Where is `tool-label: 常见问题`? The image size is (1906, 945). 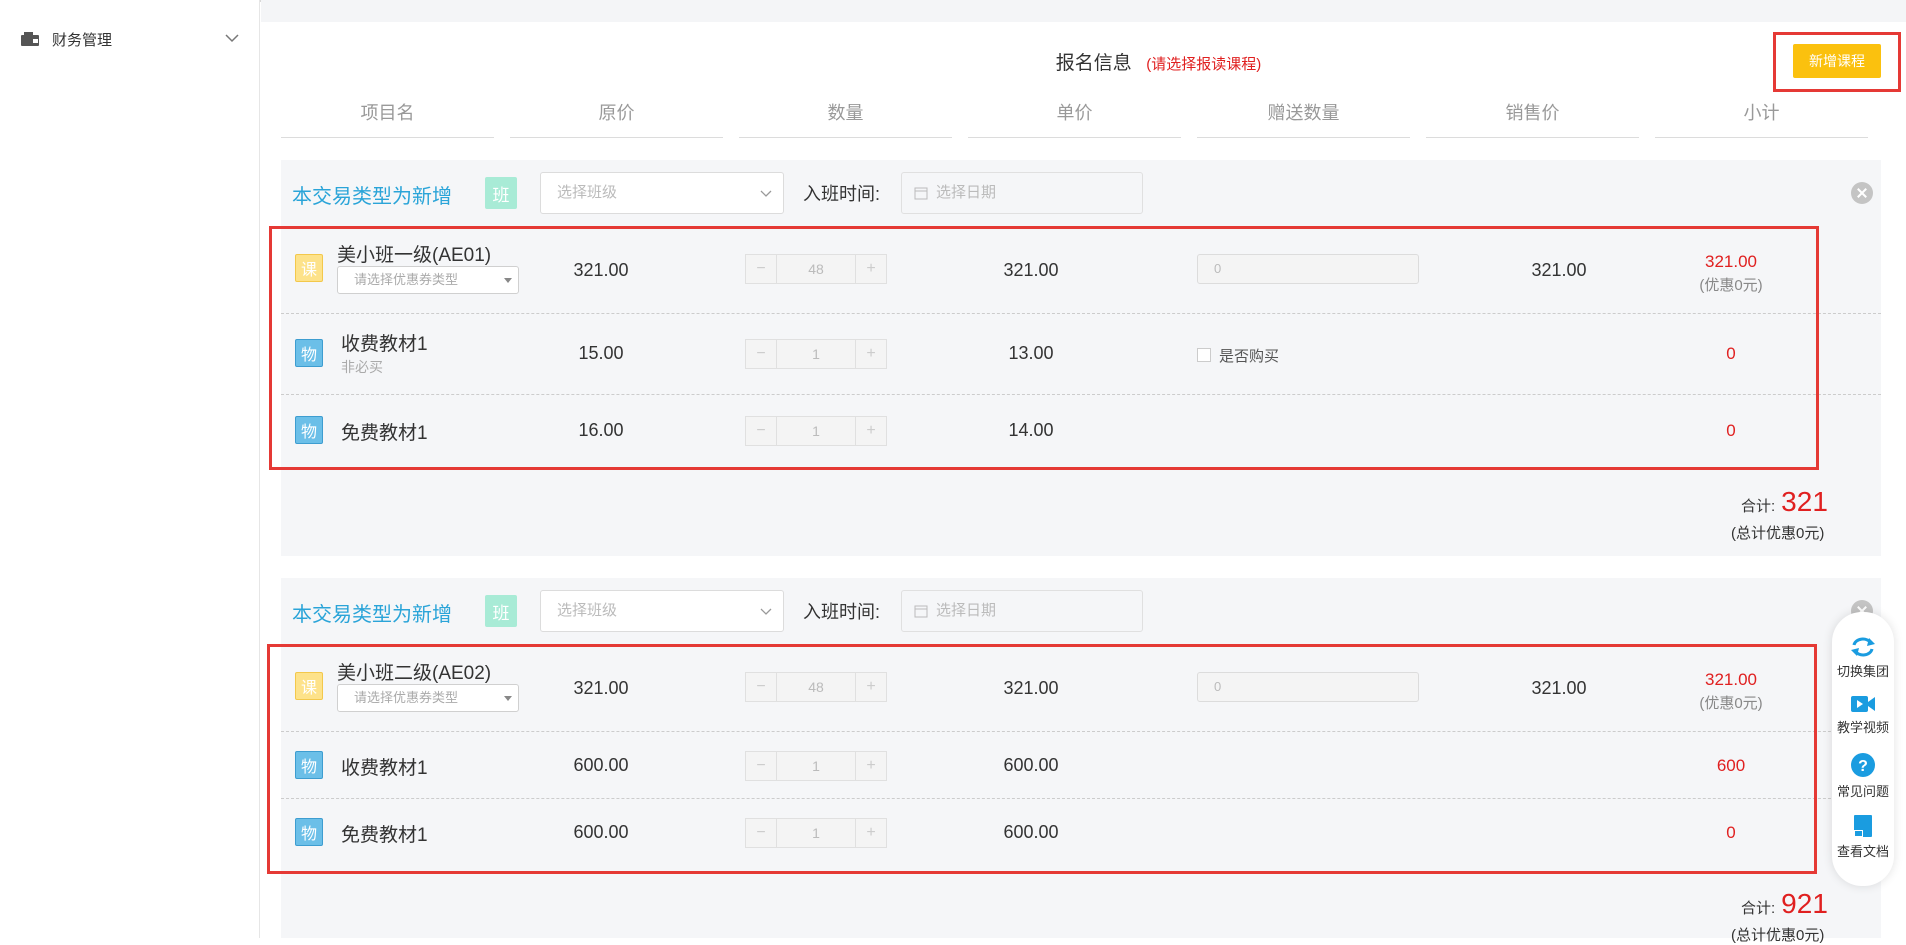
tool-label: 常见问题 is located at coordinates (1862, 791).